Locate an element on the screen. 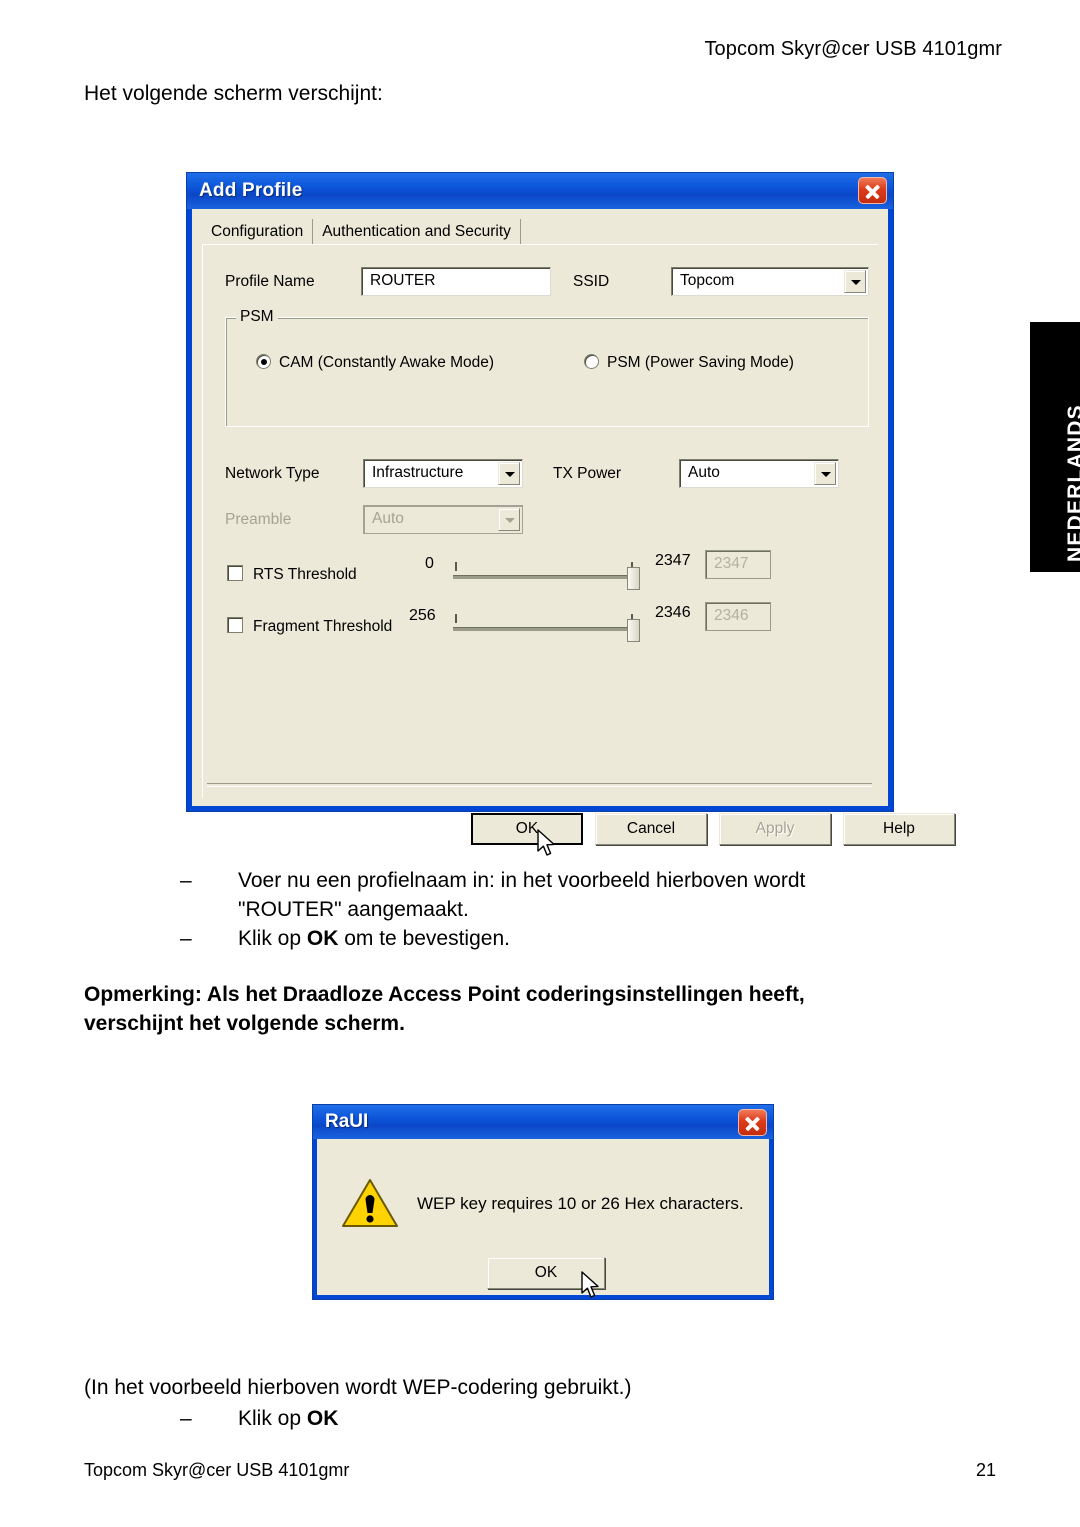  profile-name-label: Profile Name is located at coordinates (270, 281).